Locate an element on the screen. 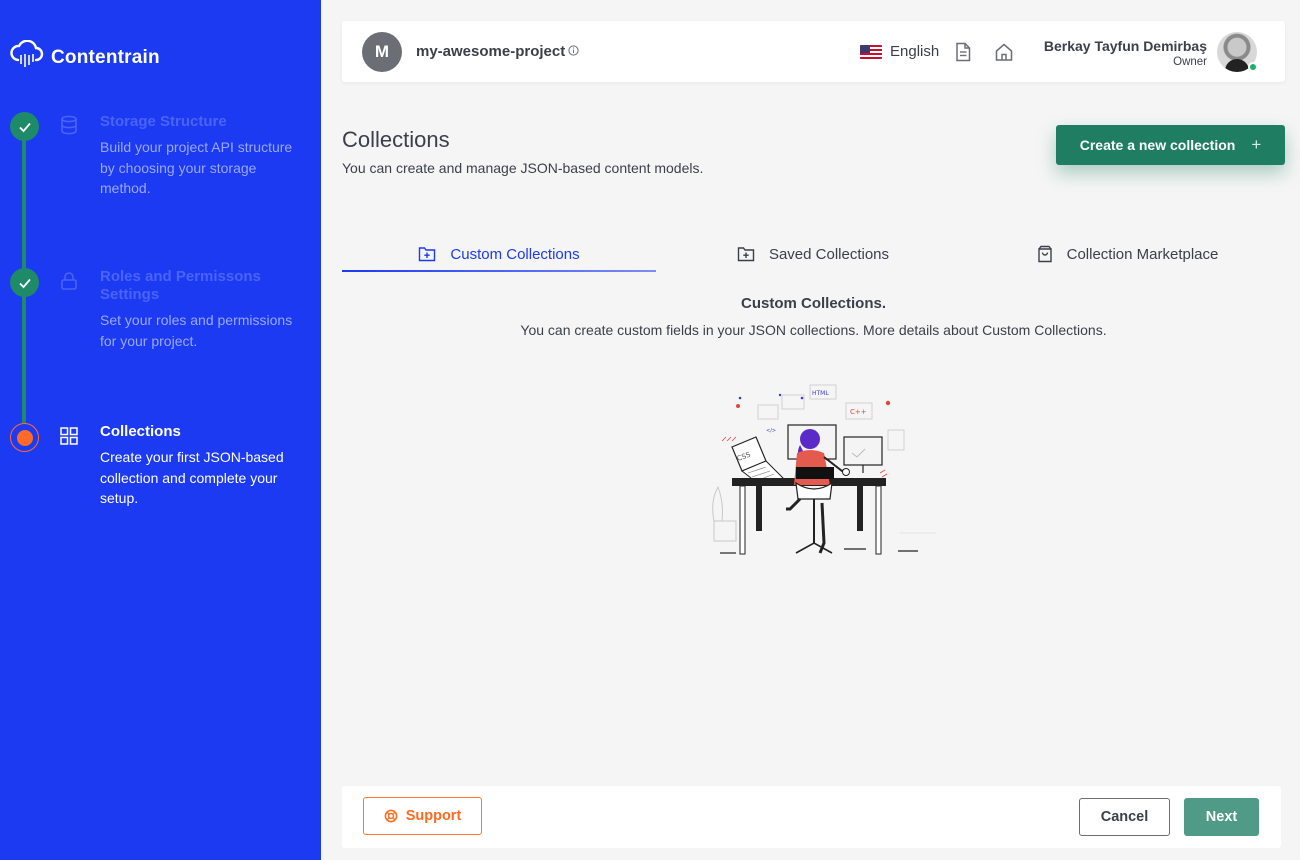 Image resolution: width=1300 pixels, height=860 pixels. us-flag-icon is located at coordinates (871, 51).